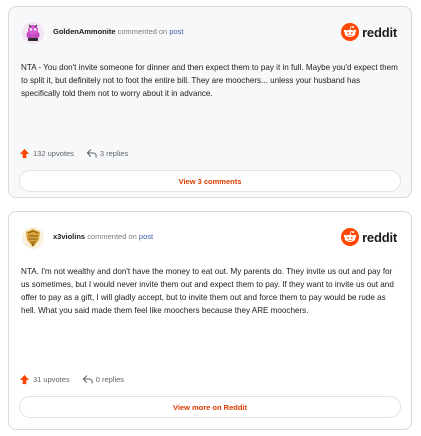  I want to click on comment-byline: x3violins commented on post, so click(103, 236).